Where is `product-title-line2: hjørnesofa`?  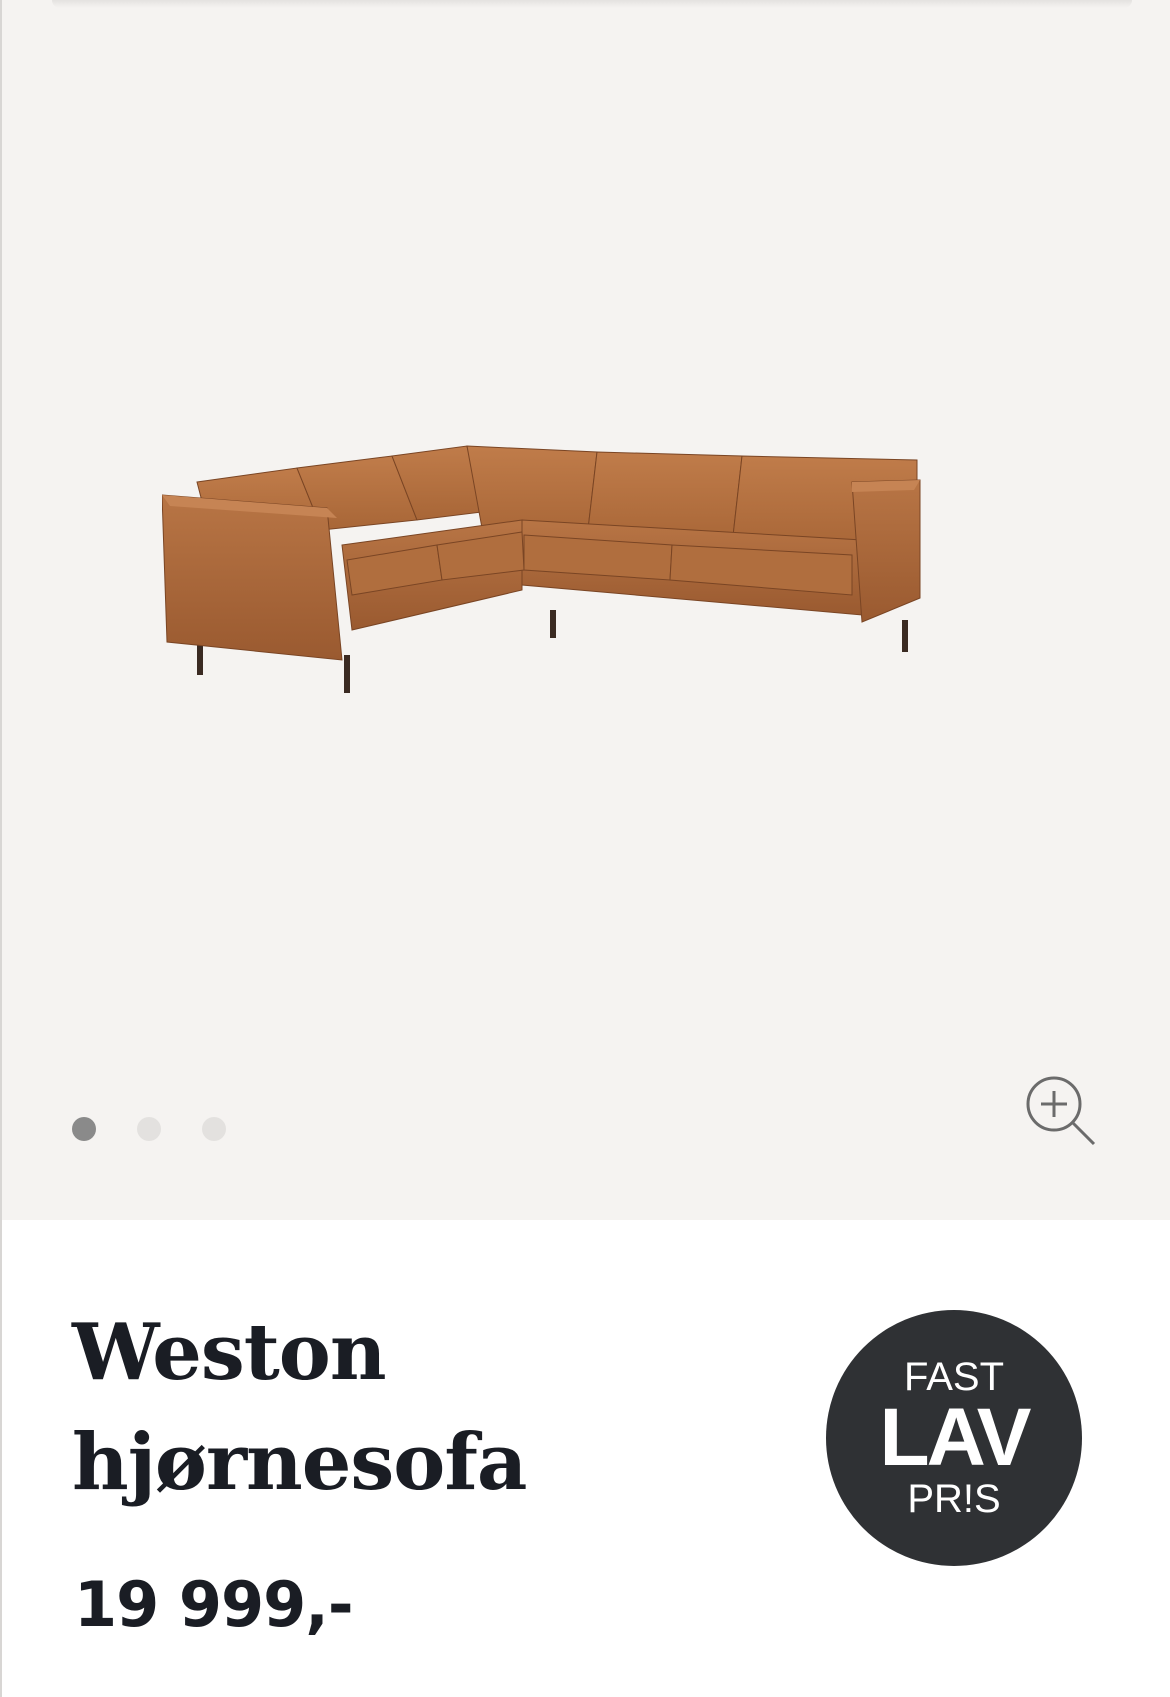 product-title-line2: hjørnesofa is located at coordinates (299, 1462).